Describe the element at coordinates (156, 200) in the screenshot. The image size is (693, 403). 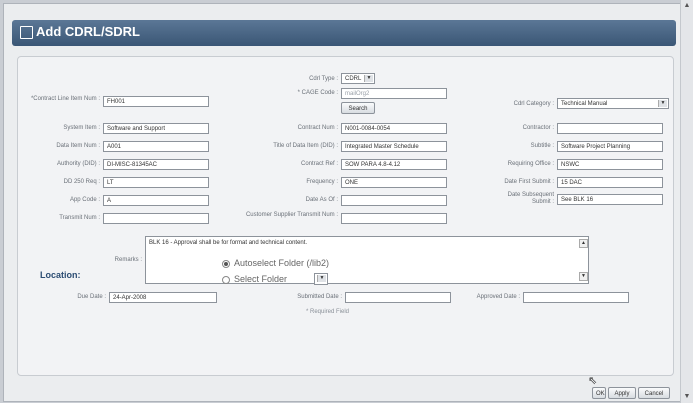
I see `app-code-input: A` at that location.